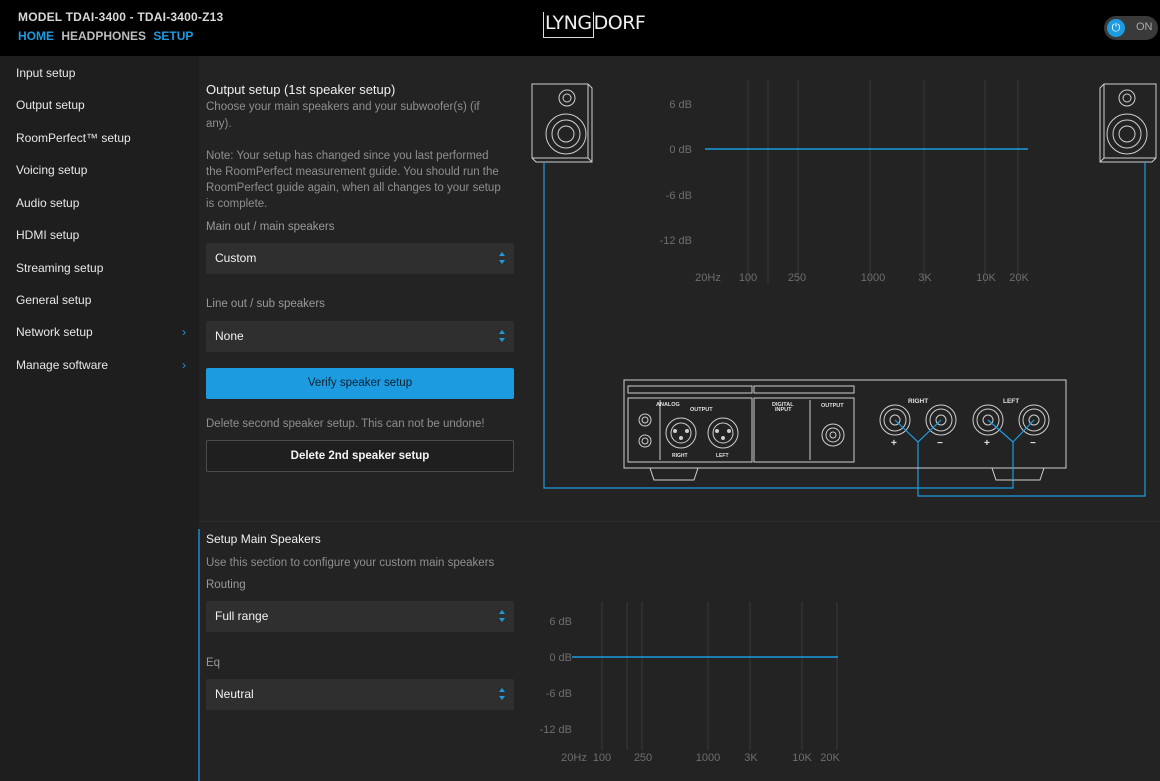  I want to click on main-speakers-value: Custom, so click(236, 258).